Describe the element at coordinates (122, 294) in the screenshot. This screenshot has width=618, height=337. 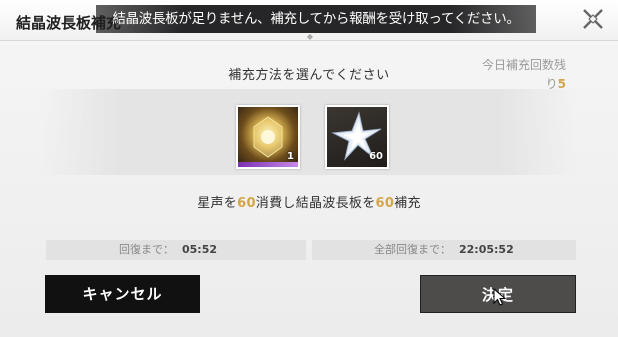
I see `cancel-button: キャンセル` at that location.